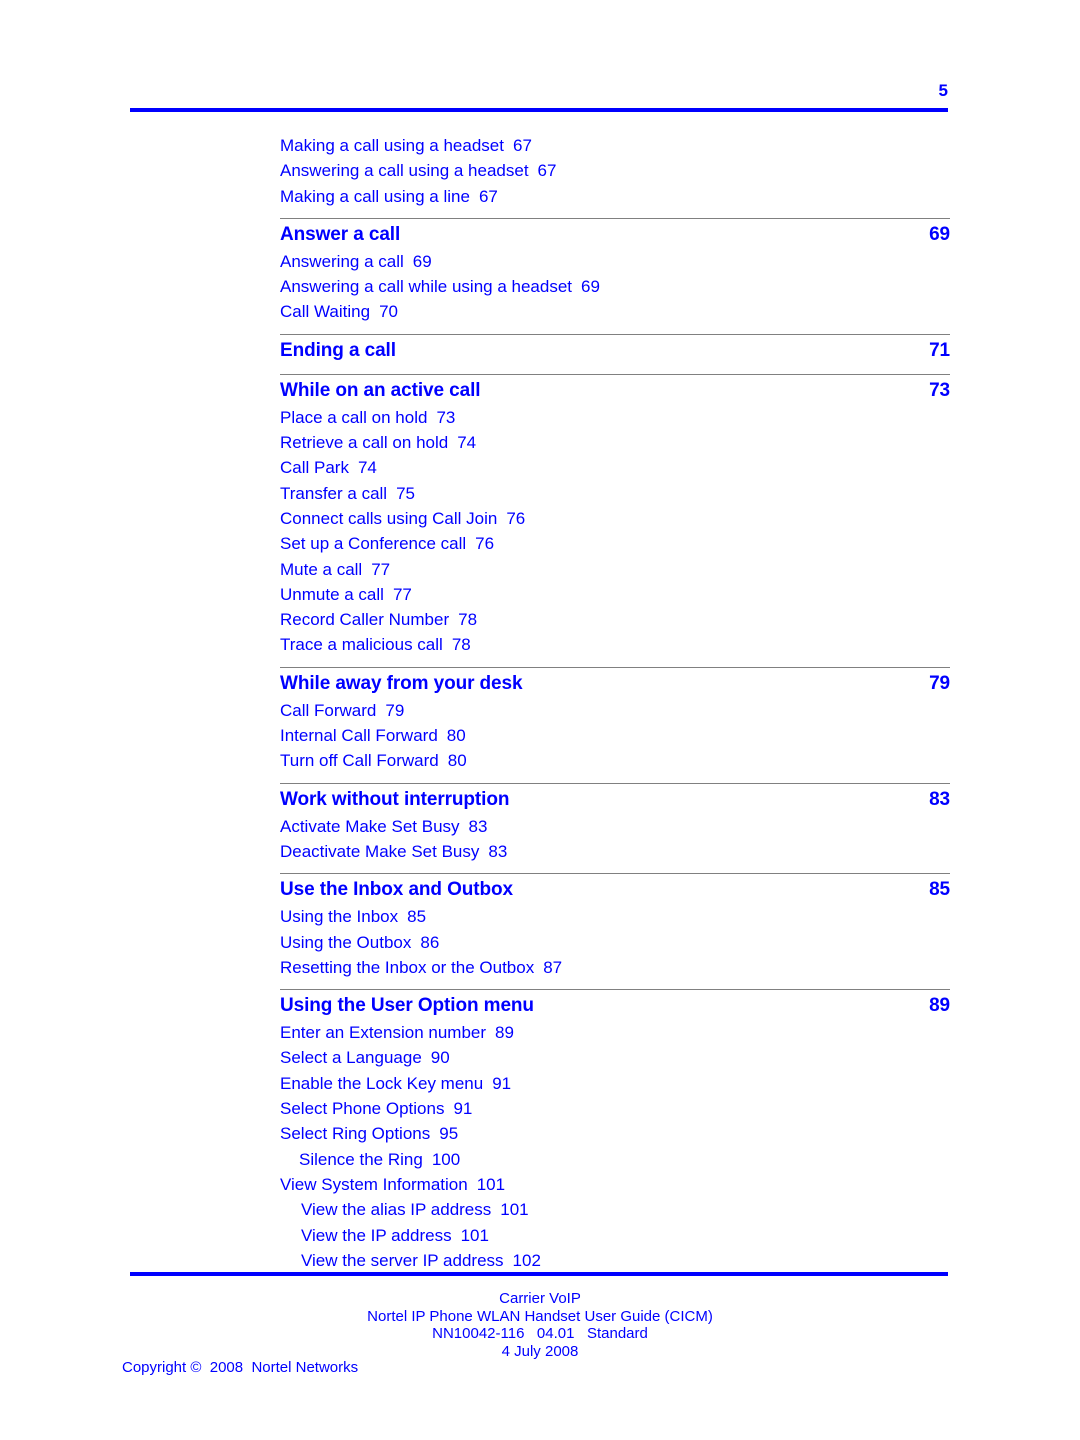  Describe the element at coordinates (615, 417) in the screenshot. I see `toc-entry: Place a call on hold 73` at that location.